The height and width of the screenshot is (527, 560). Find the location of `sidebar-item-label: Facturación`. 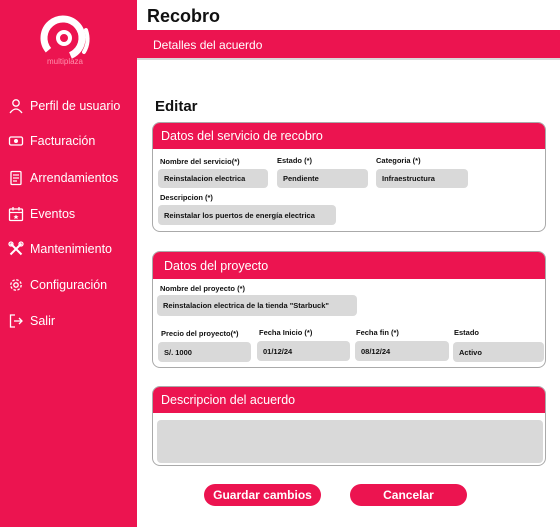

sidebar-item-label: Facturación is located at coordinates (63, 141).